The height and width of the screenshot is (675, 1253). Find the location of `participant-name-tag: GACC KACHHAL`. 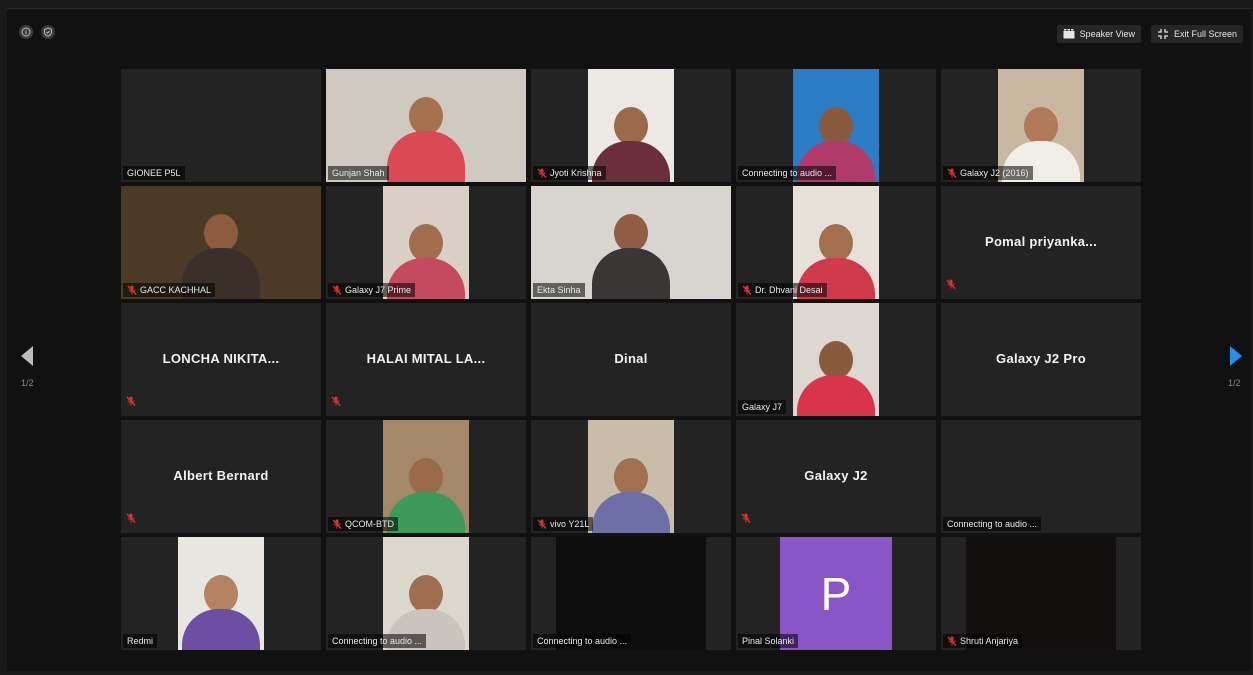

participant-name-tag: GACC KACHHAL is located at coordinates (169, 290).